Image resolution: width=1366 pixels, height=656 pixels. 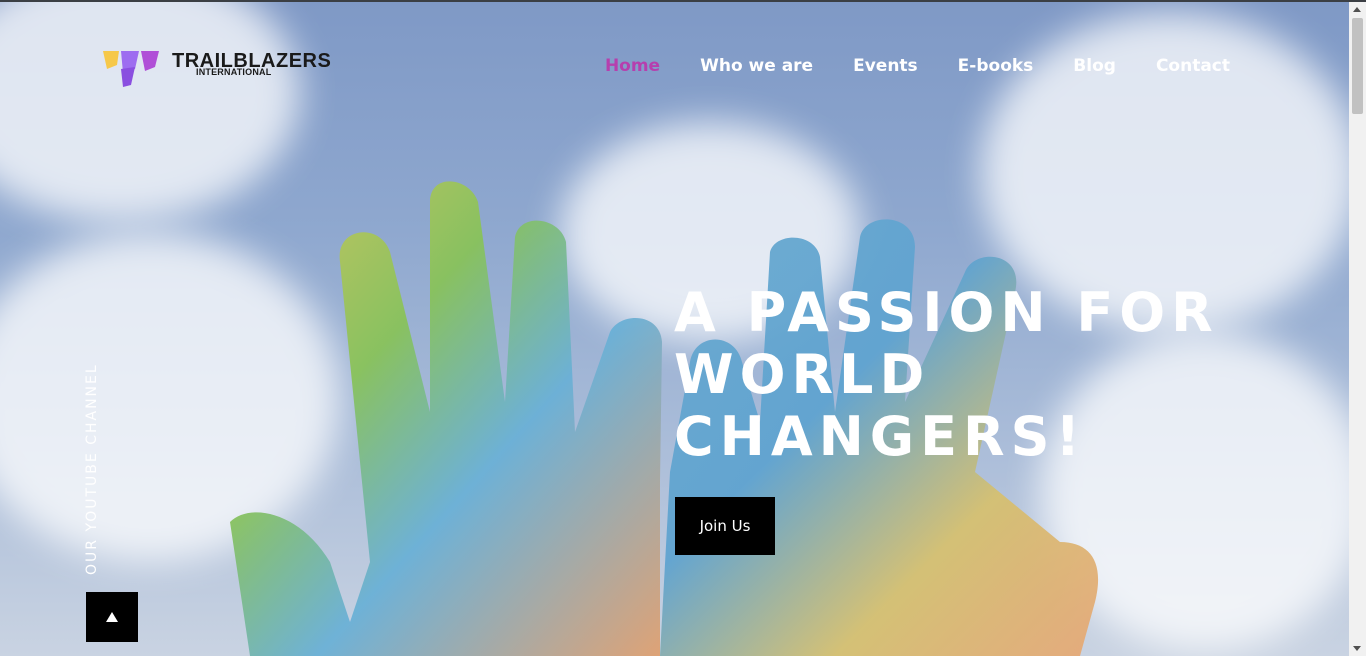 What do you see at coordinates (756, 66) in the screenshot?
I see `nav-who-we-are: Who we are` at bounding box center [756, 66].